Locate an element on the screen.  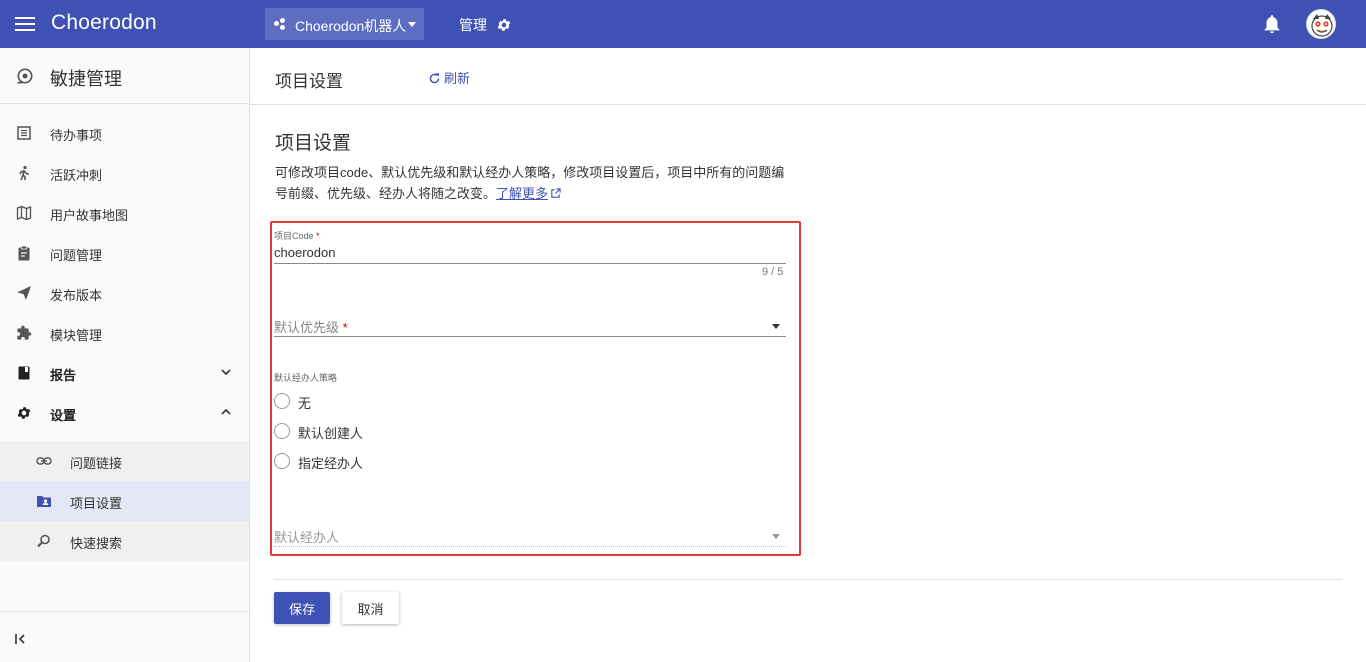
collapse-sidebar-icon is located at coordinates (21, 639).